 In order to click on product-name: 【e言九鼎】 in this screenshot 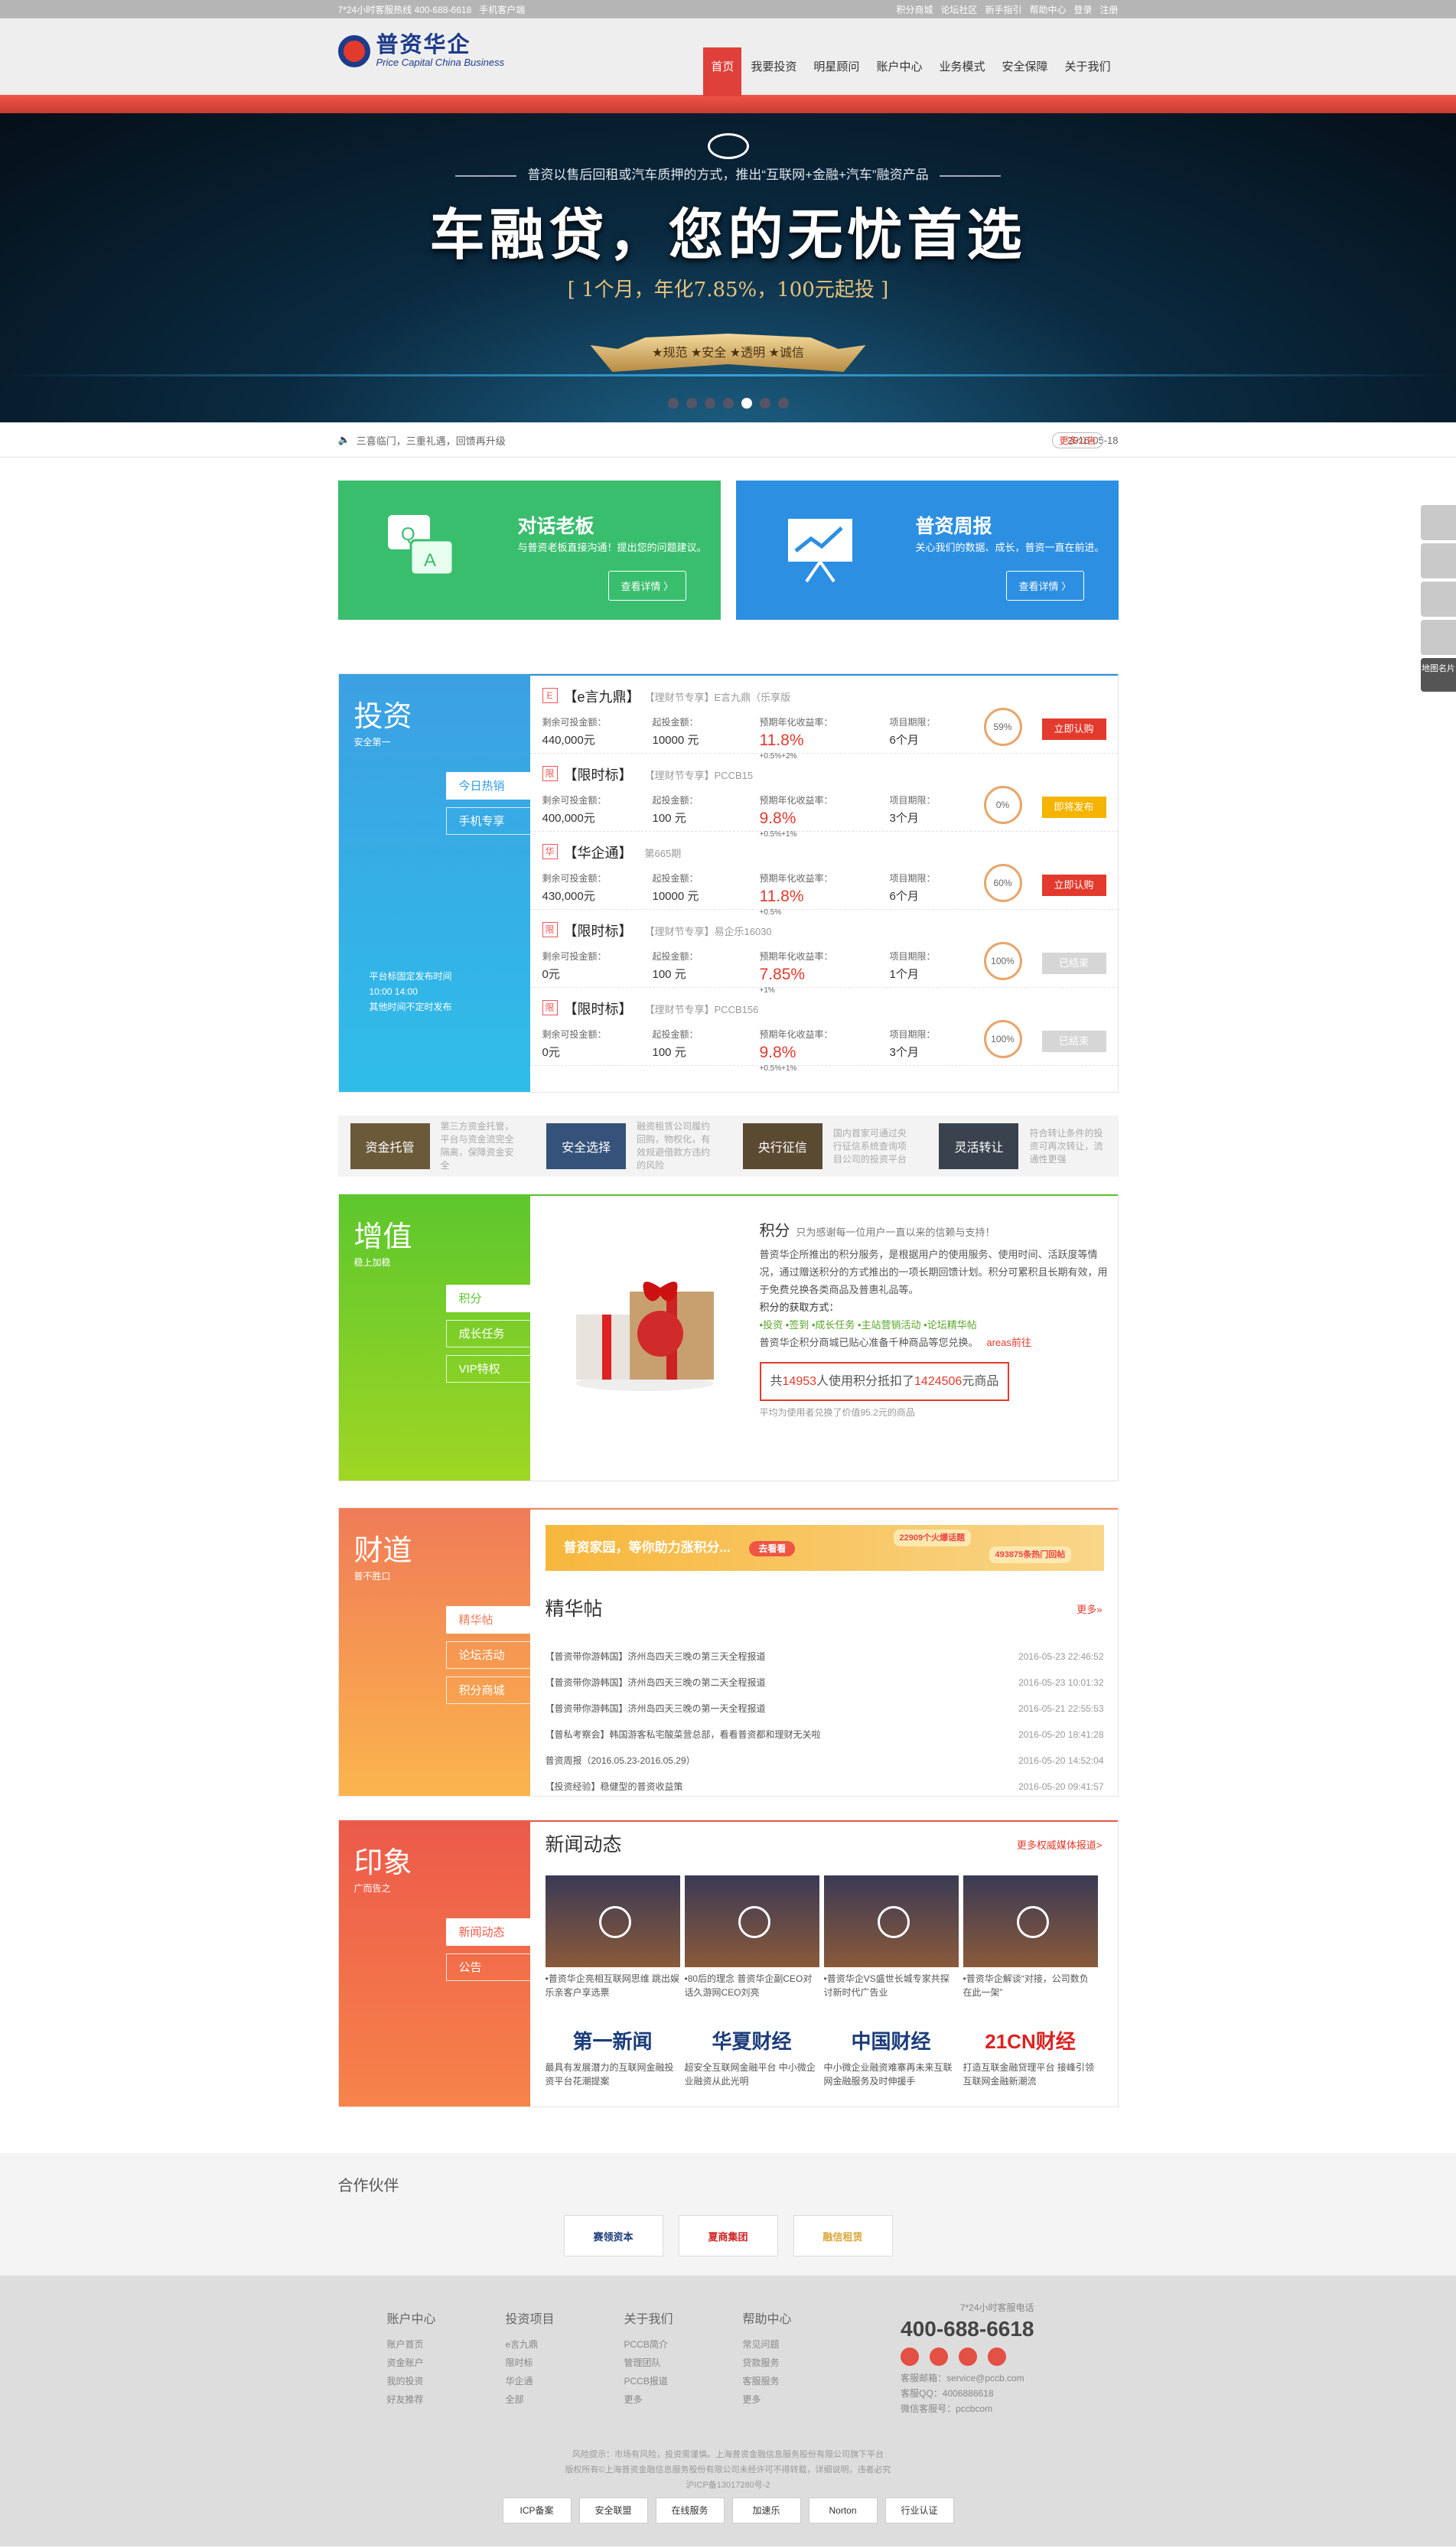, I will do `click(602, 696)`.